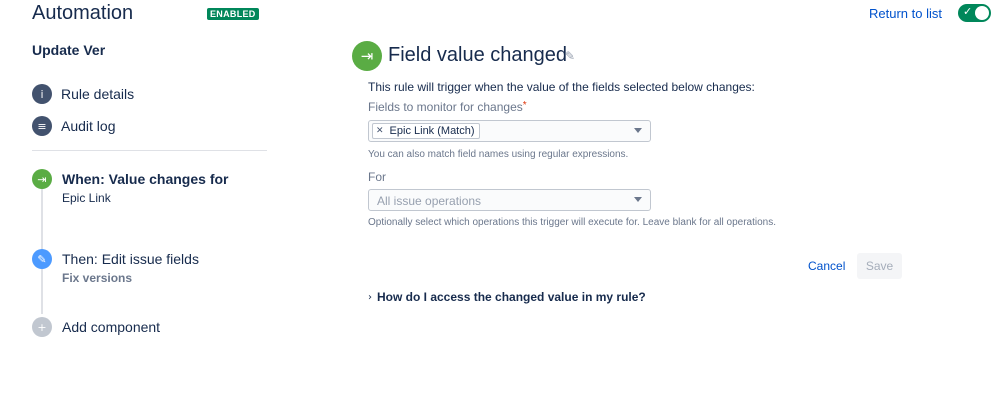 The height and width of the screenshot is (408, 998). What do you see at coordinates (98, 94) in the screenshot?
I see `sidebar-item-label: Rule details` at bounding box center [98, 94].